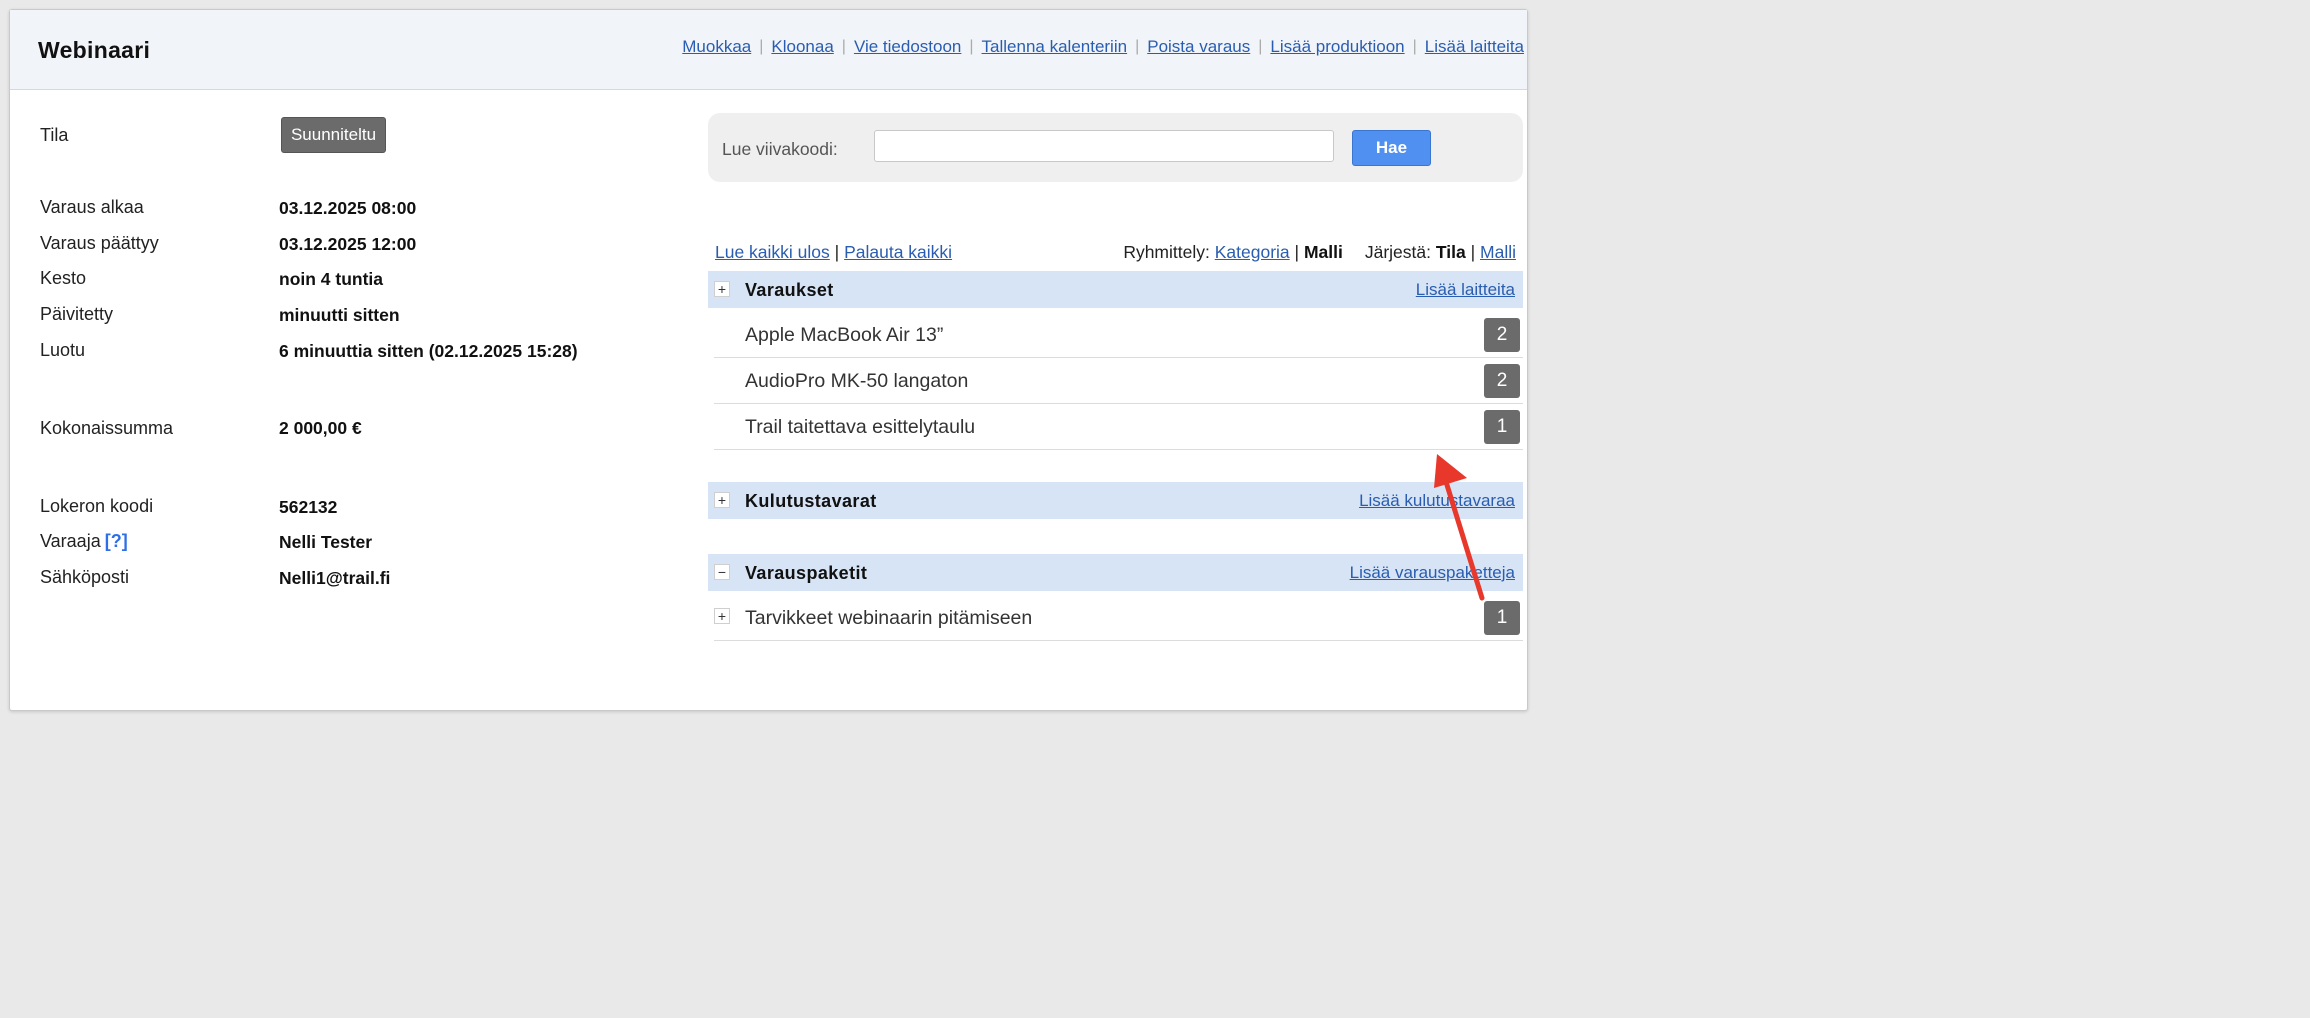 This screenshot has width=2310, height=1018. Describe the element at coordinates (722, 572) in the screenshot. I see `collapse-toggle: −` at that location.